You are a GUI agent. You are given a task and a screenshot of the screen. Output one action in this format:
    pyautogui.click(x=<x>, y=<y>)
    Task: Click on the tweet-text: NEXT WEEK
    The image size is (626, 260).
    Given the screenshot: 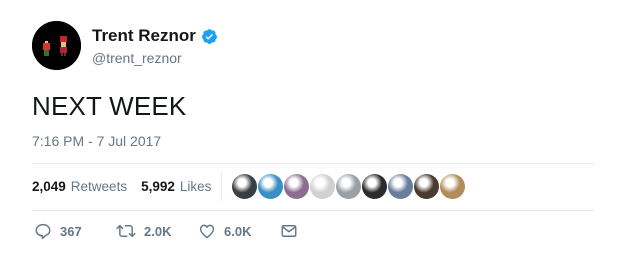 What is the action you would take?
    pyautogui.click(x=109, y=106)
    